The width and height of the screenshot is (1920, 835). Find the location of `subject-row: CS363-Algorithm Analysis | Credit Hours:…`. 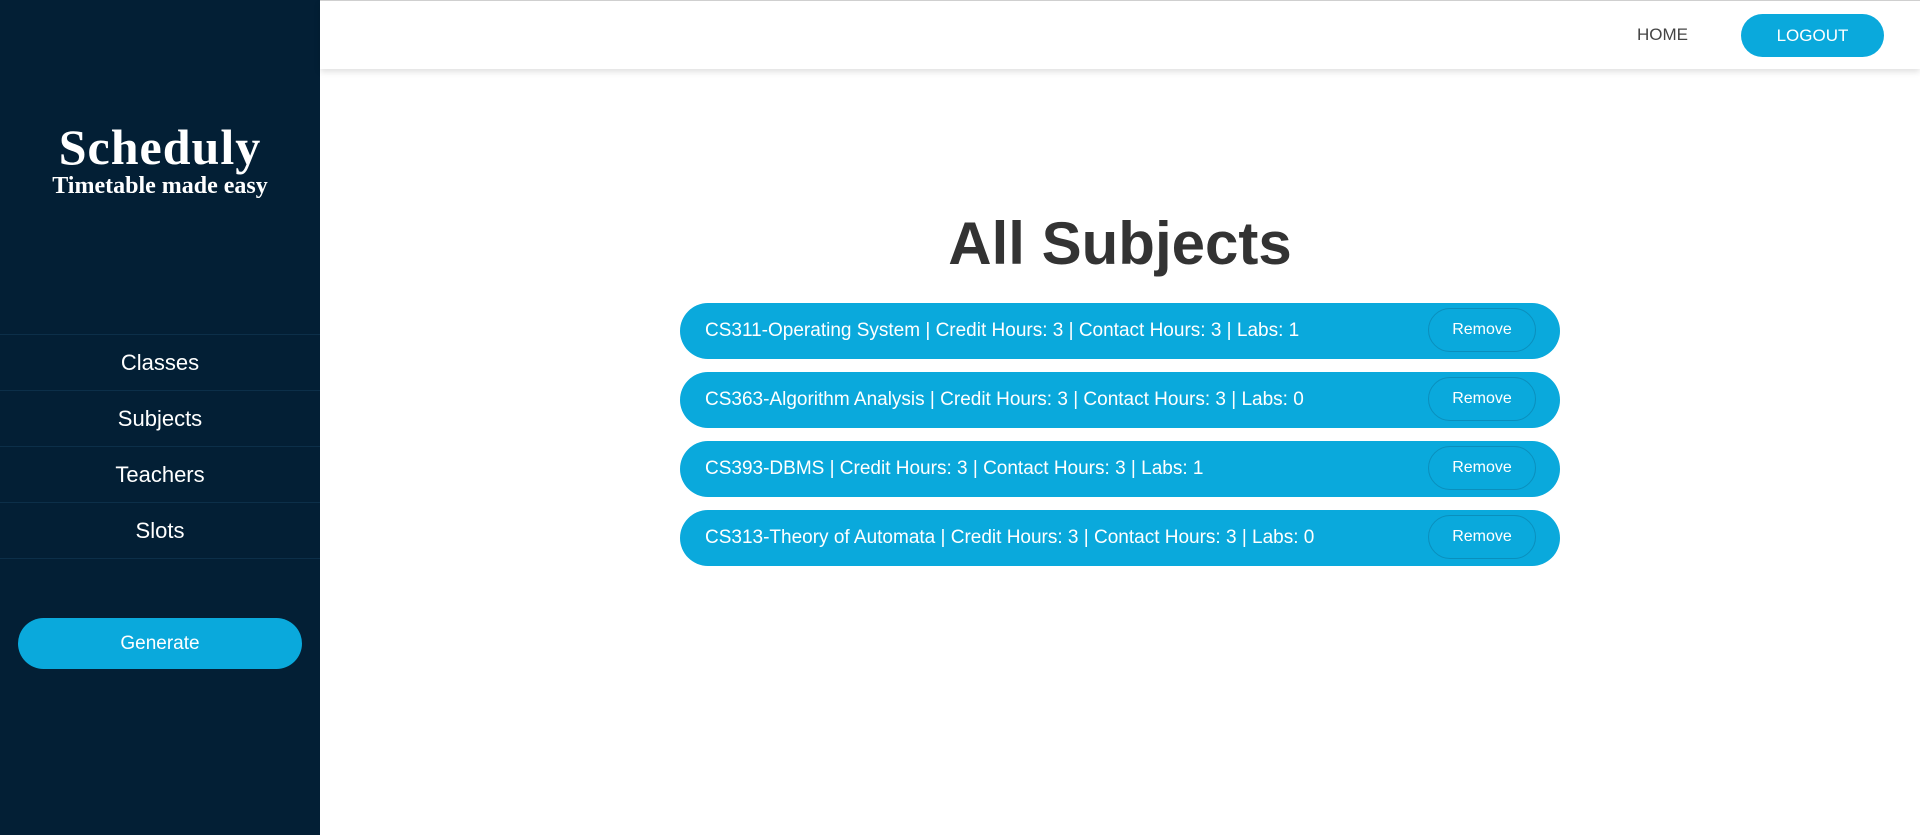

subject-row: CS363-Algorithm Analysis | Credit Hours:… is located at coordinates (1120, 400).